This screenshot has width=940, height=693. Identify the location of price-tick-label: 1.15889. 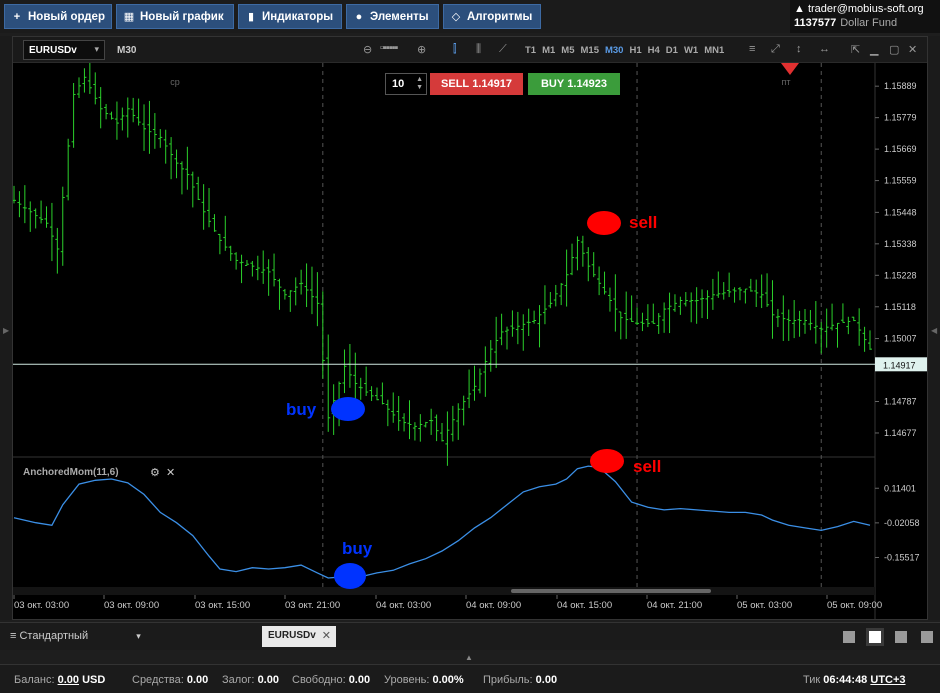
(900, 86).